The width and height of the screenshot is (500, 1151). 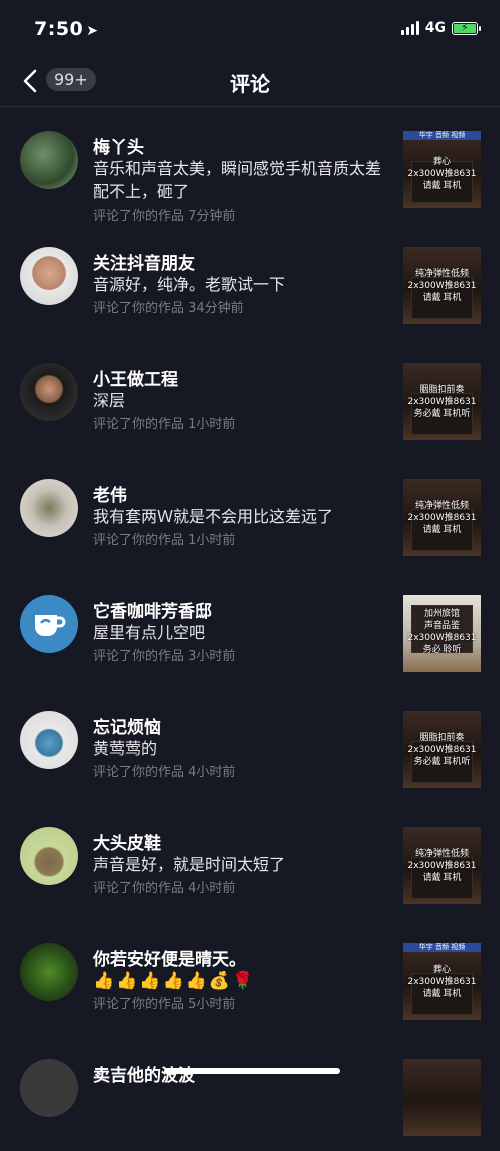 I want to click on location-arrow-icon: ➤, so click(x=92, y=31).